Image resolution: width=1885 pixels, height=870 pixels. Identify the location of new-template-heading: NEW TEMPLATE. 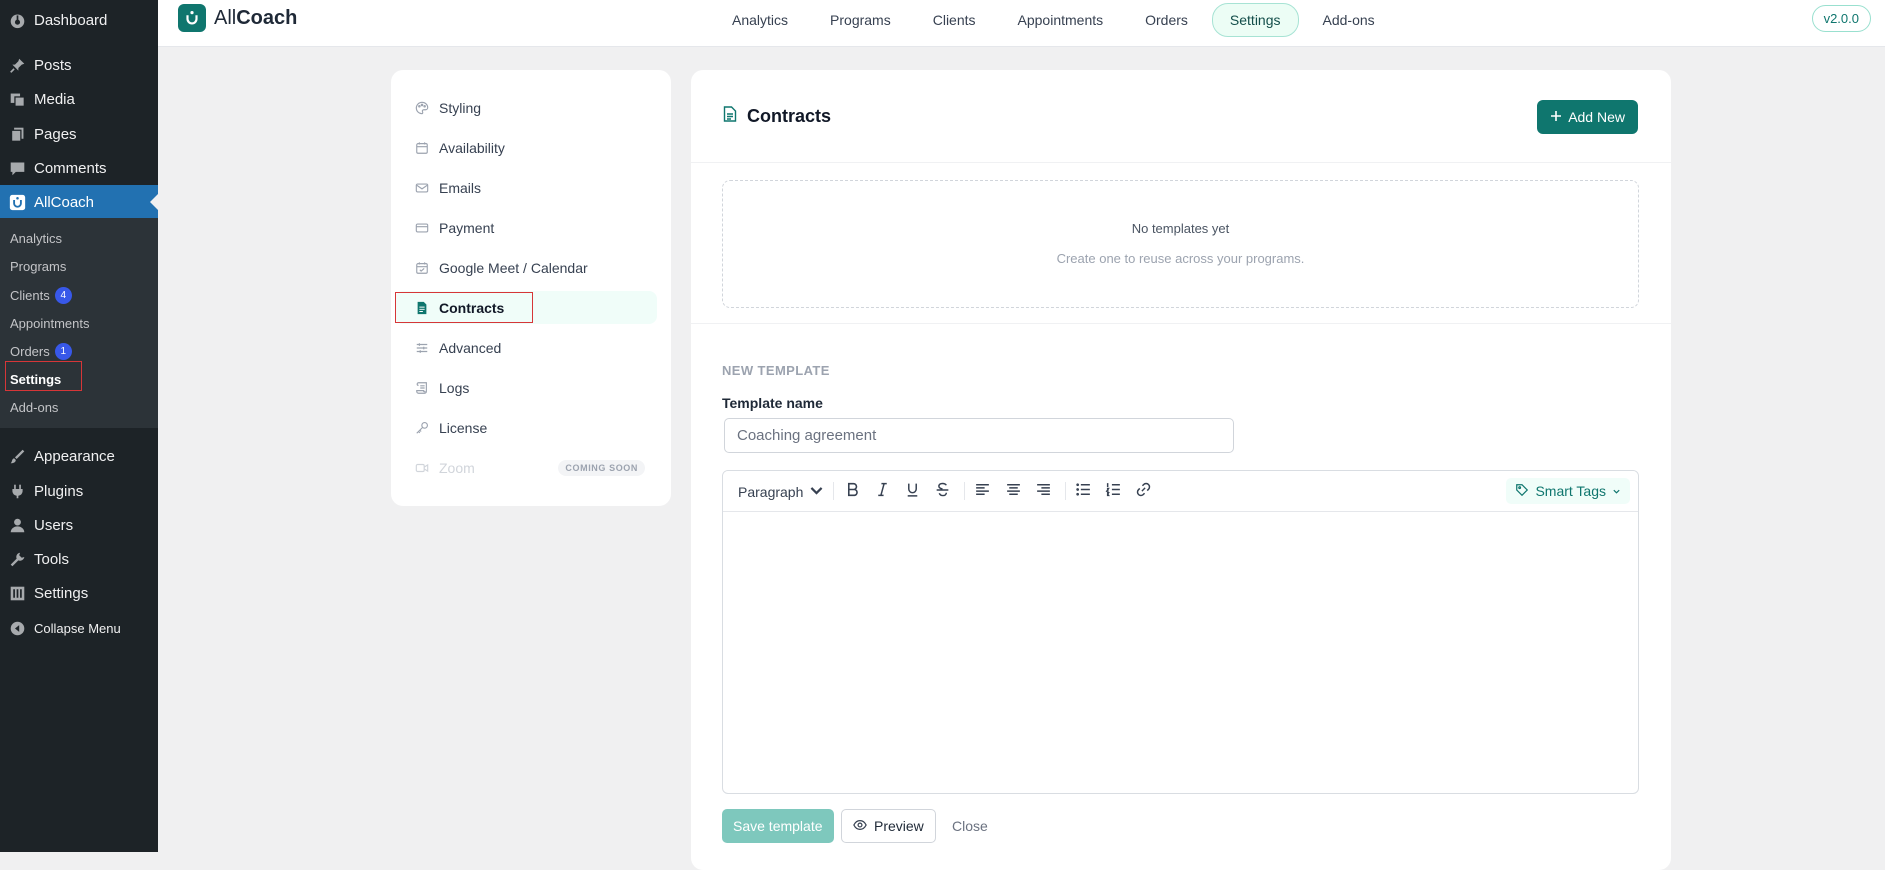
(776, 370).